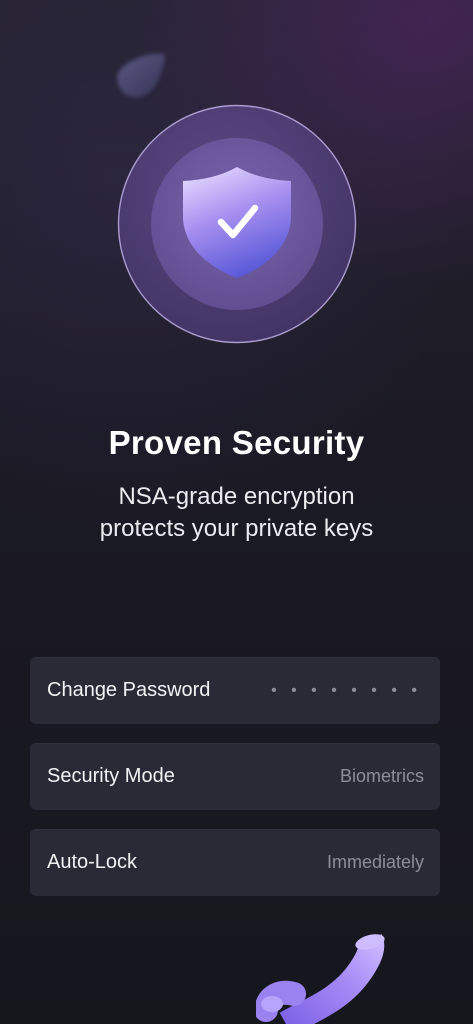 This screenshot has width=473, height=1024. What do you see at coordinates (320, 979) in the screenshot?
I see `curved-tube-decoration` at bounding box center [320, 979].